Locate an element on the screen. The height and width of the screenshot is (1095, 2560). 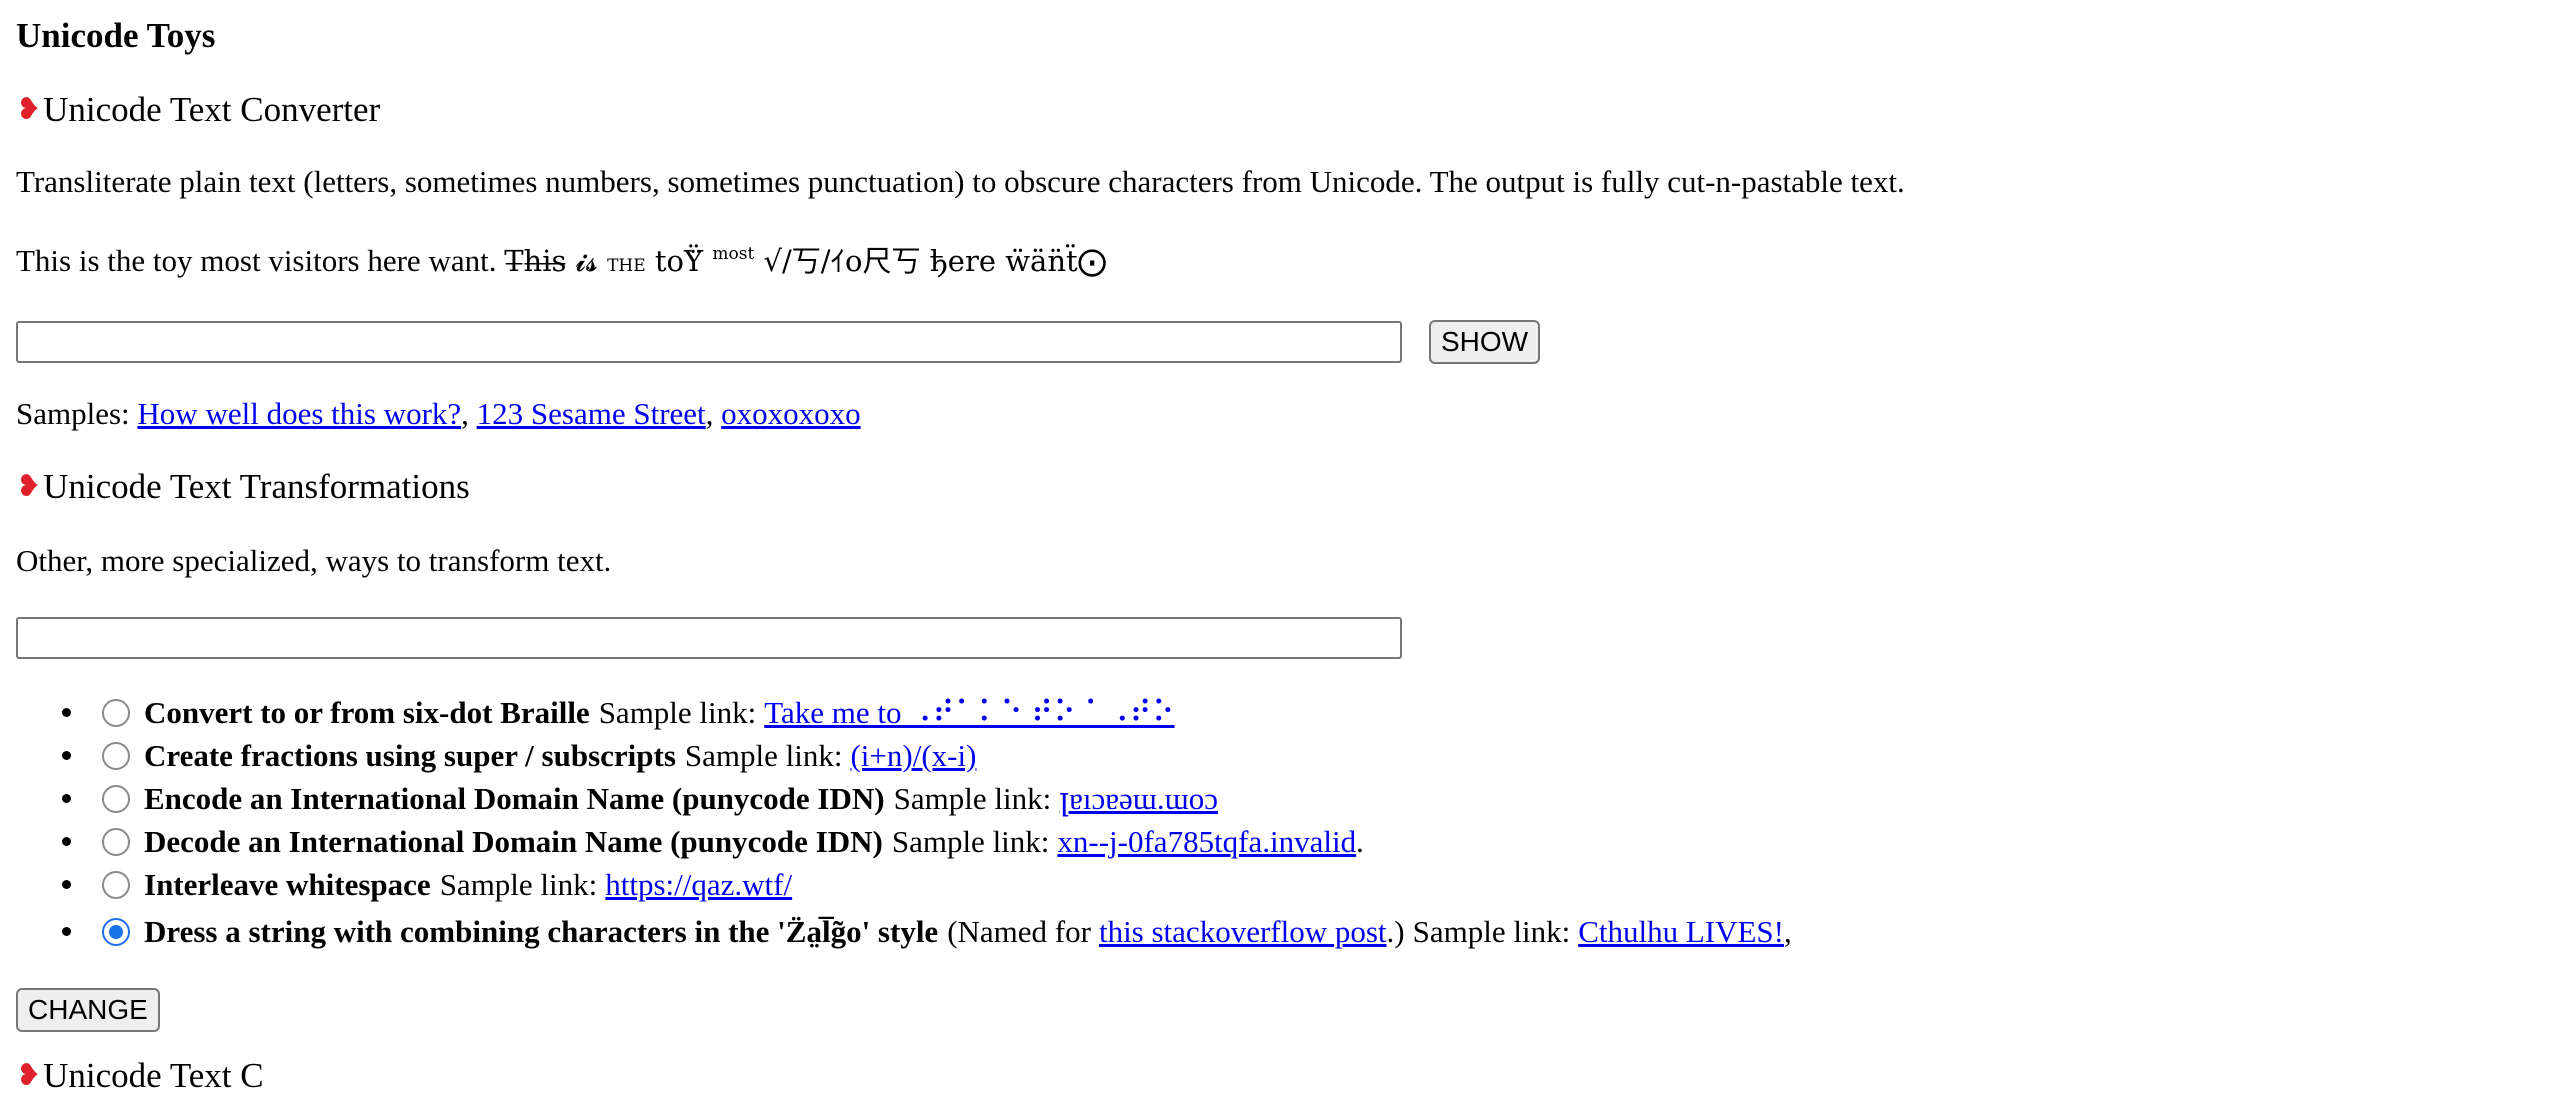
change-button: CHANGE is located at coordinates (88, 1010).